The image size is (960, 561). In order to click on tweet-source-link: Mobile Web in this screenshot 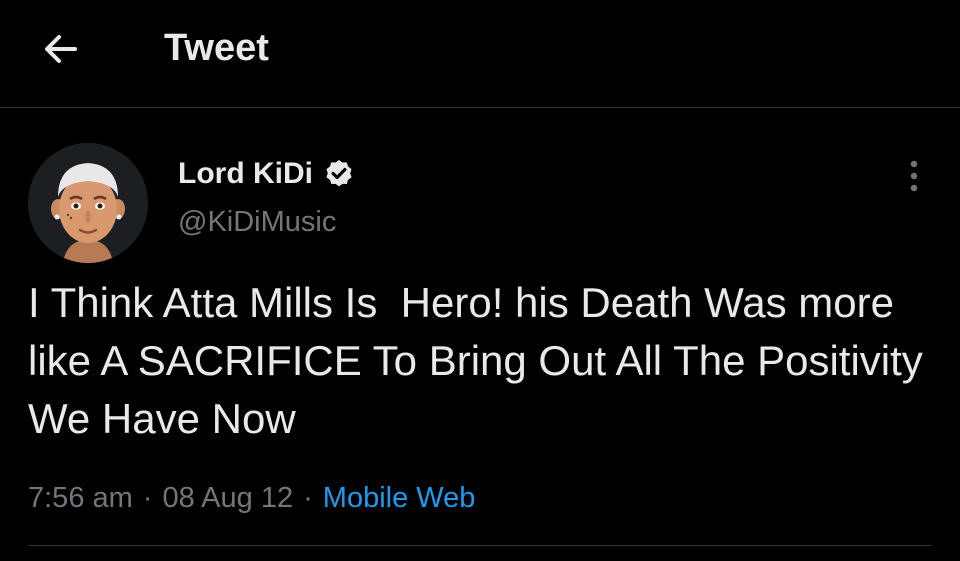, I will do `click(399, 498)`.